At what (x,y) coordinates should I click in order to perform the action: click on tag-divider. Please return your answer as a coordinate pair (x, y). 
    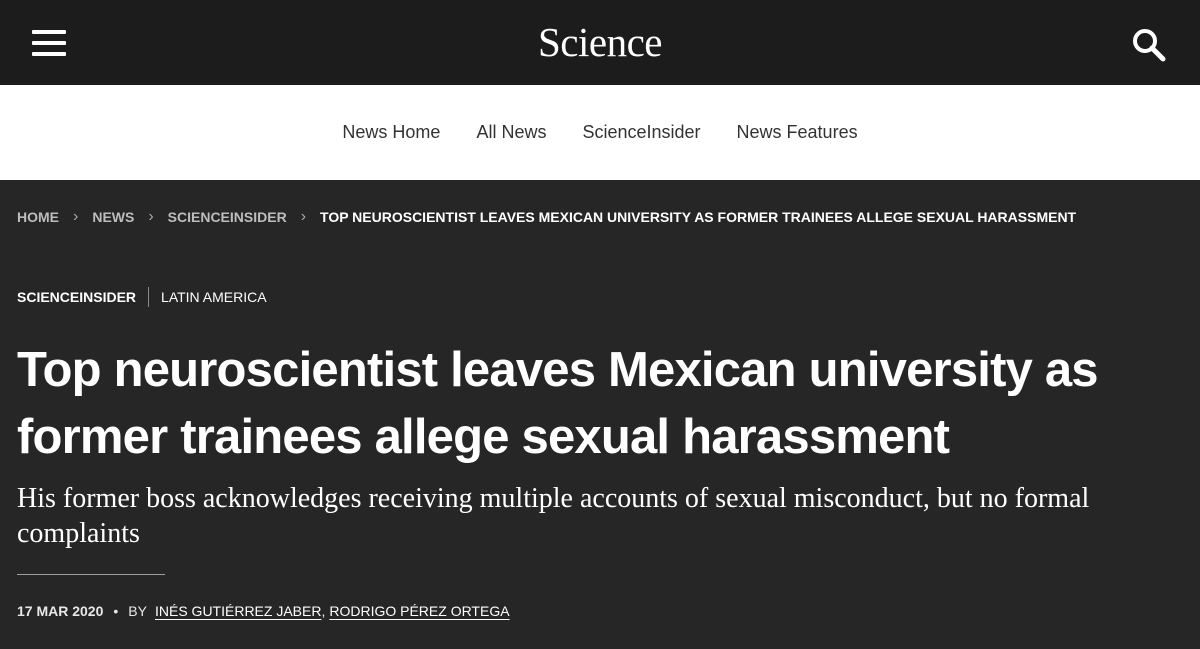
    Looking at the image, I should click on (149, 297).